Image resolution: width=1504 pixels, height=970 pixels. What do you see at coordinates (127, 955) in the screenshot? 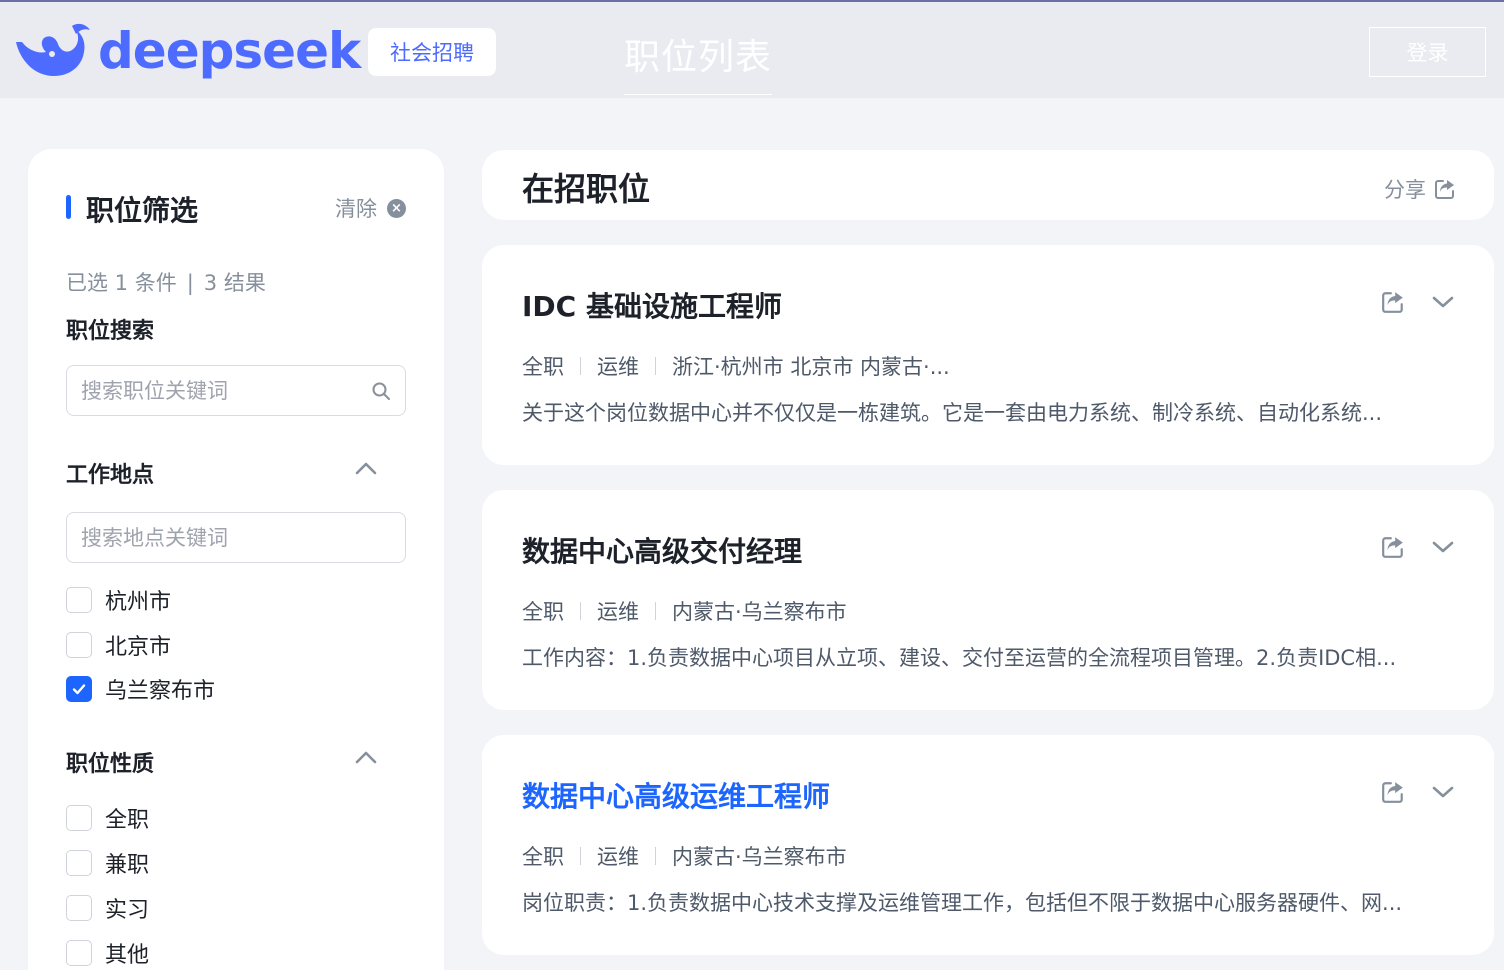
I see `option-label: 其他` at bounding box center [127, 955].